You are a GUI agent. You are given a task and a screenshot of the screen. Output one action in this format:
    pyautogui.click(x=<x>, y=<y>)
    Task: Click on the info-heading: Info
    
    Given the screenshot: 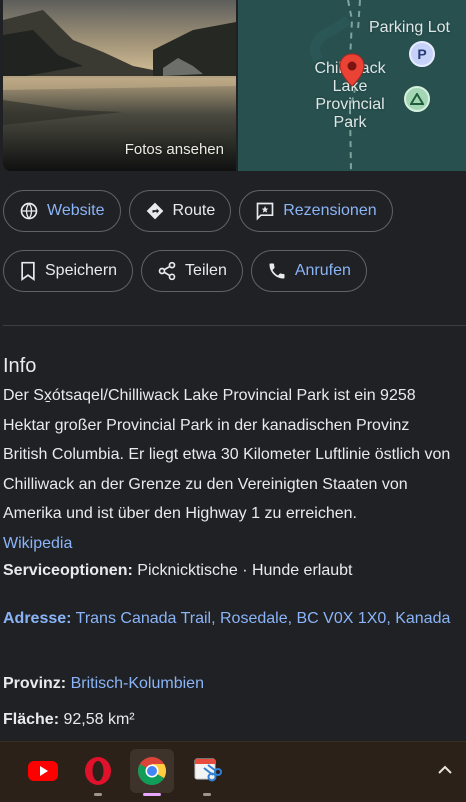 What is the action you would take?
    pyautogui.click(x=20, y=366)
    